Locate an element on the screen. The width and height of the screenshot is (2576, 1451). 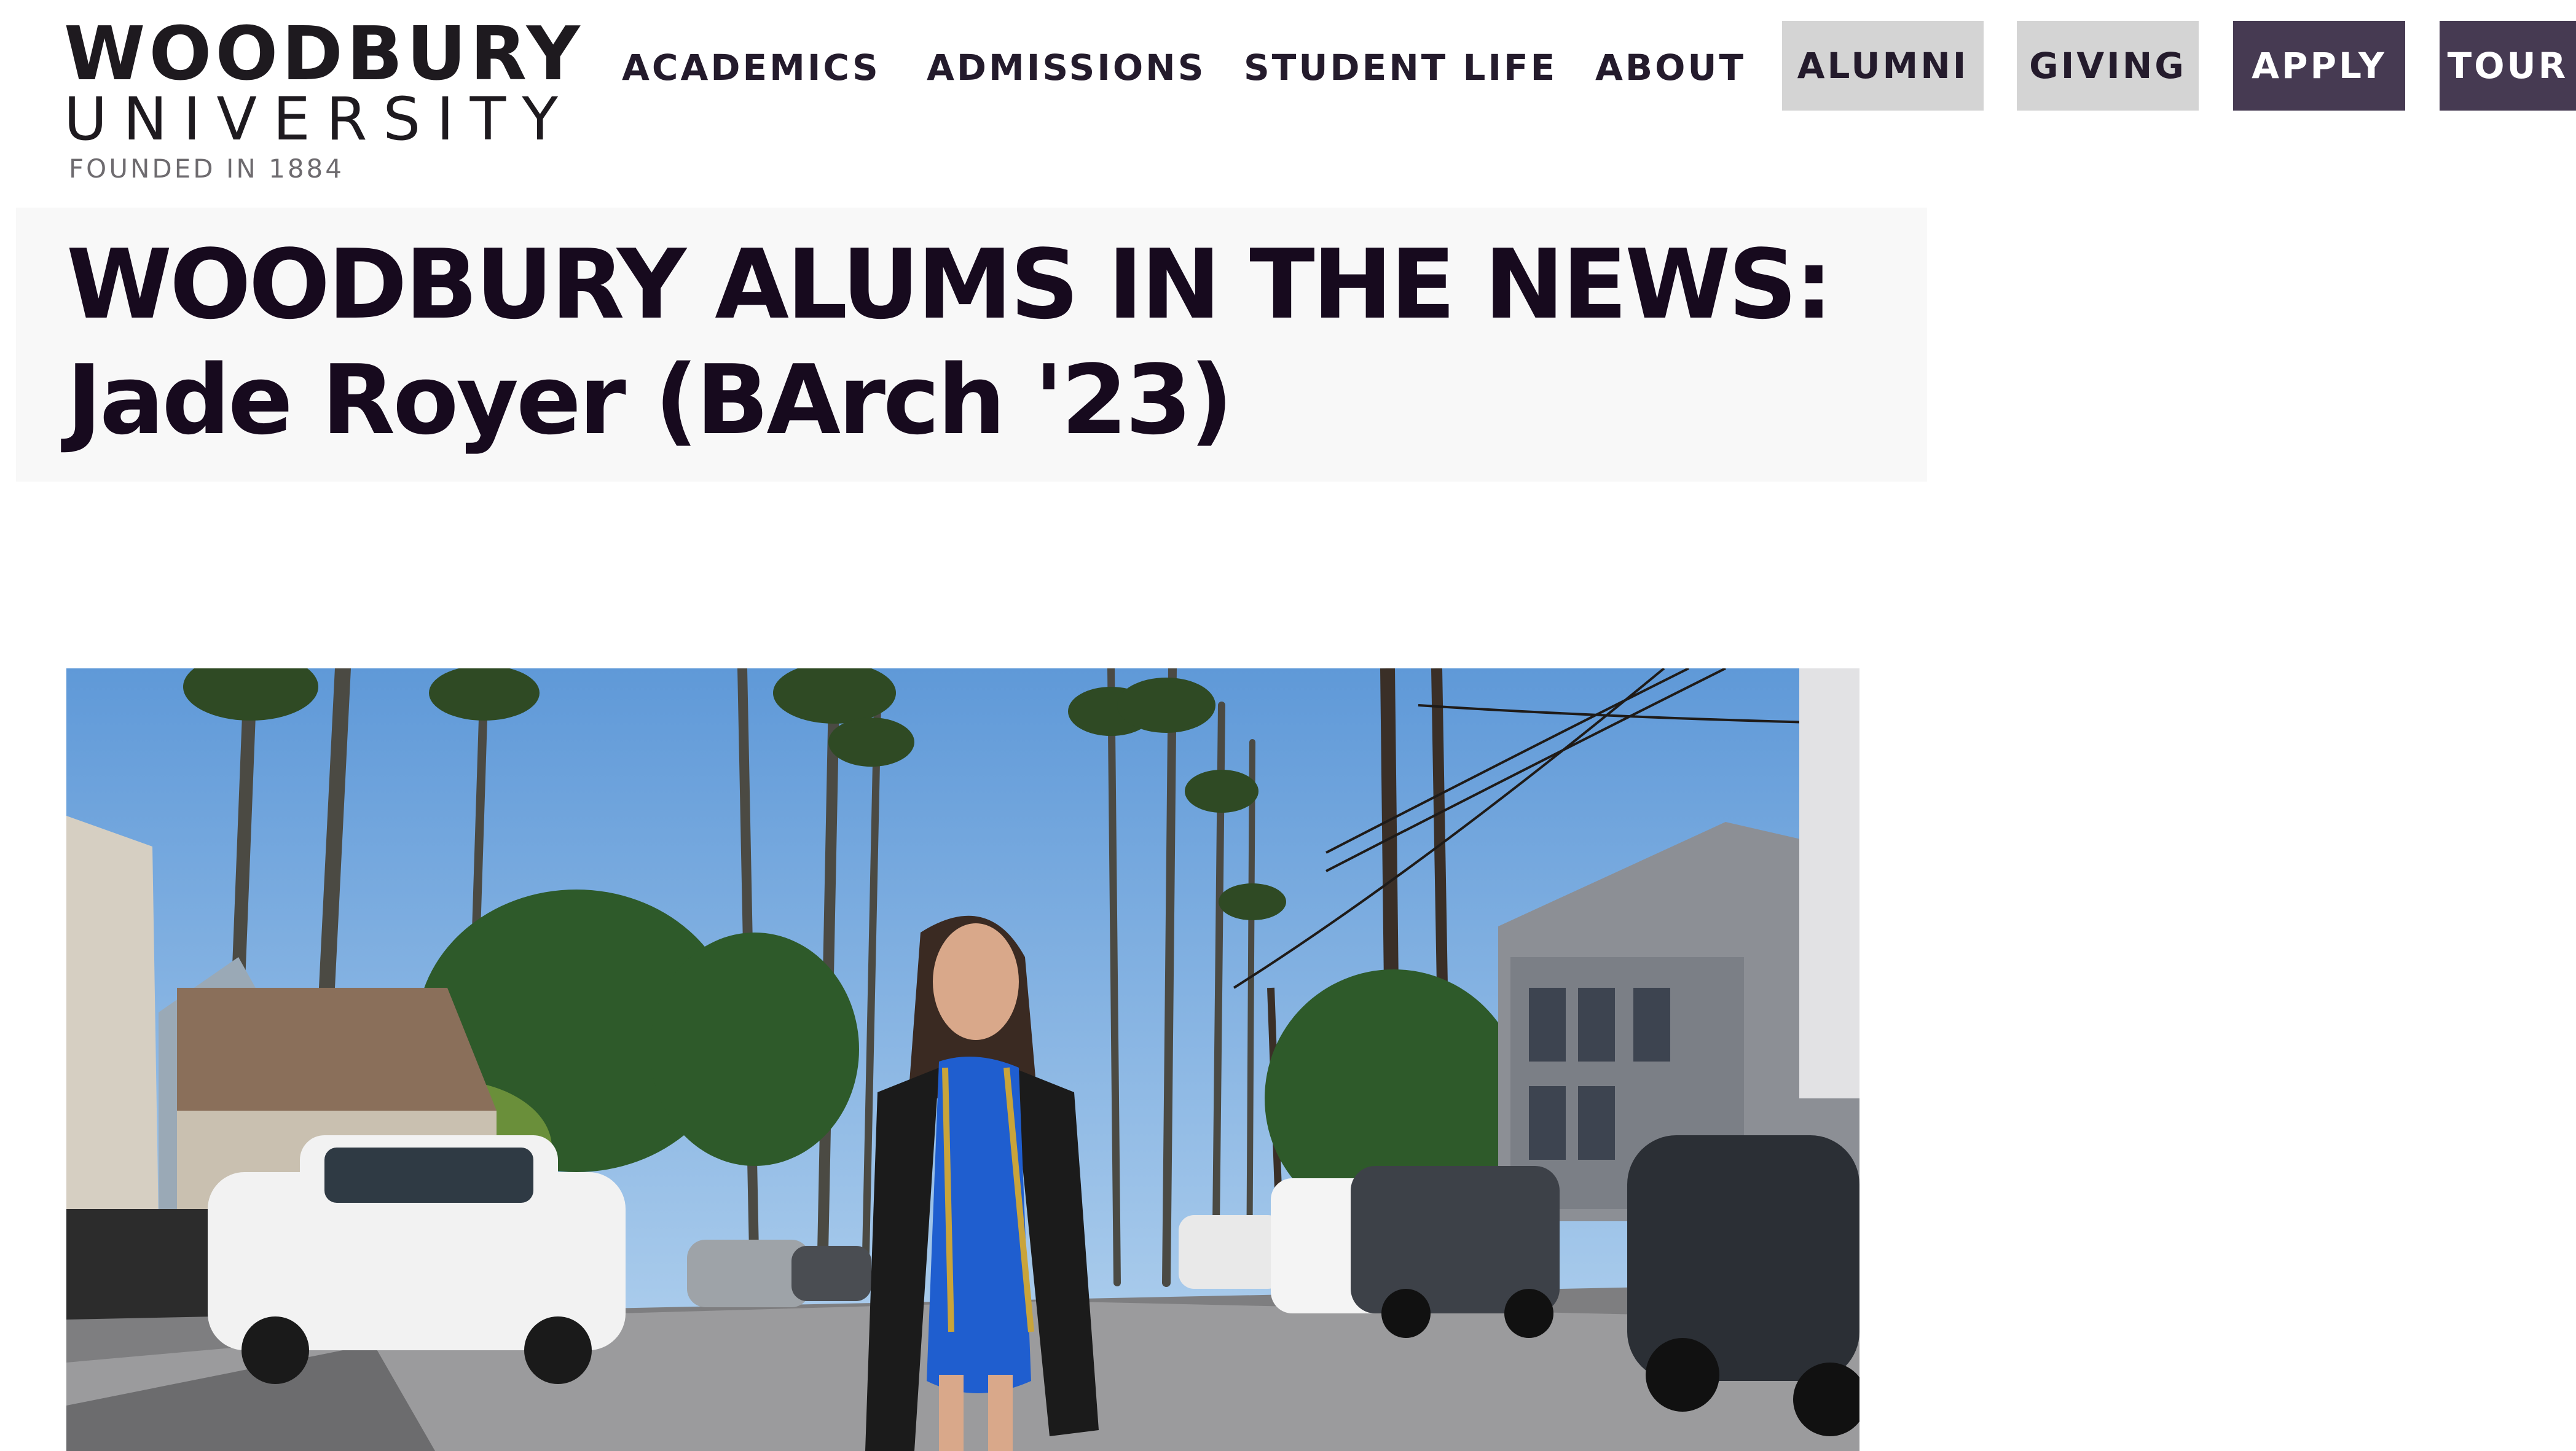
apply-button: APPLY is located at coordinates (2319, 66).